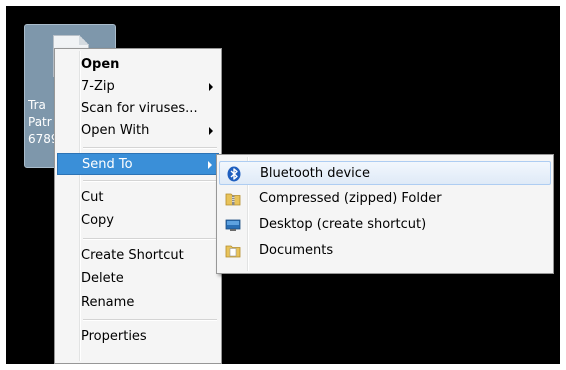 Image resolution: width=566 pixels, height=370 pixels. I want to click on menu-item-label: Cut, so click(92, 197).